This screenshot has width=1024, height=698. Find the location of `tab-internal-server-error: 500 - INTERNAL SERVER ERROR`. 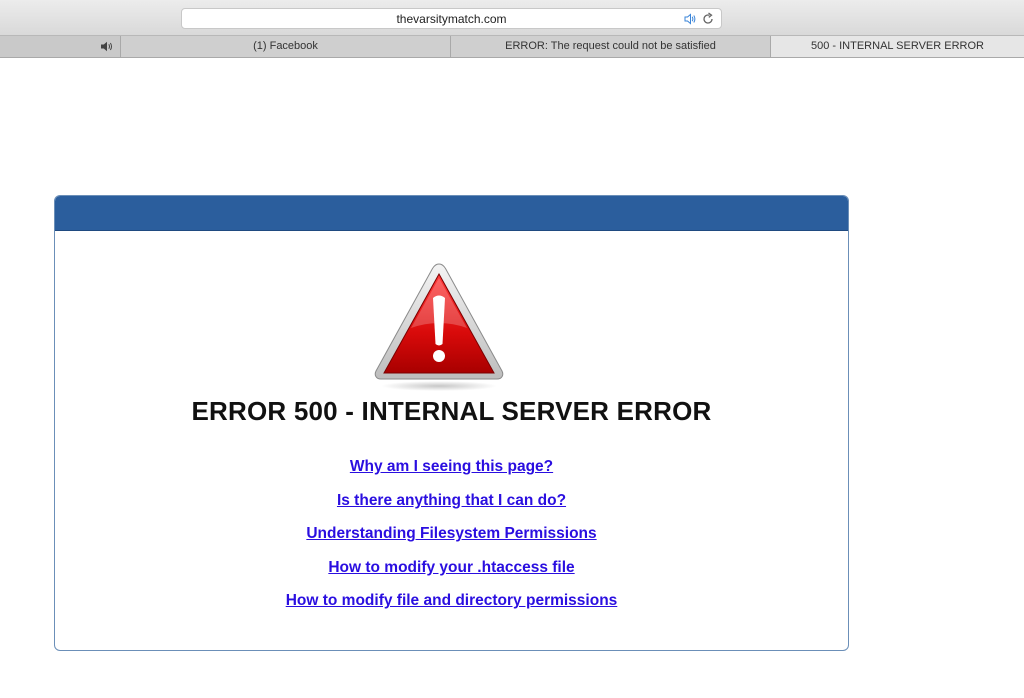

tab-internal-server-error: 500 - INTERNAL SERVER ERROR is located at coordinates (897, 46).